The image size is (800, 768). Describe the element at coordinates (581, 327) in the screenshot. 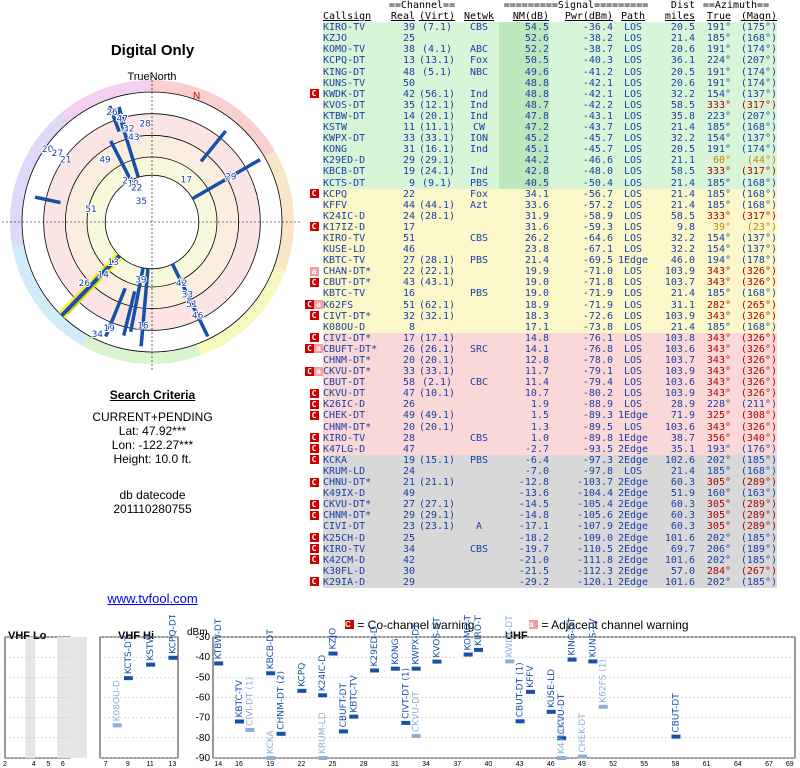

I see `cell-pwr: -73.8` at that location.